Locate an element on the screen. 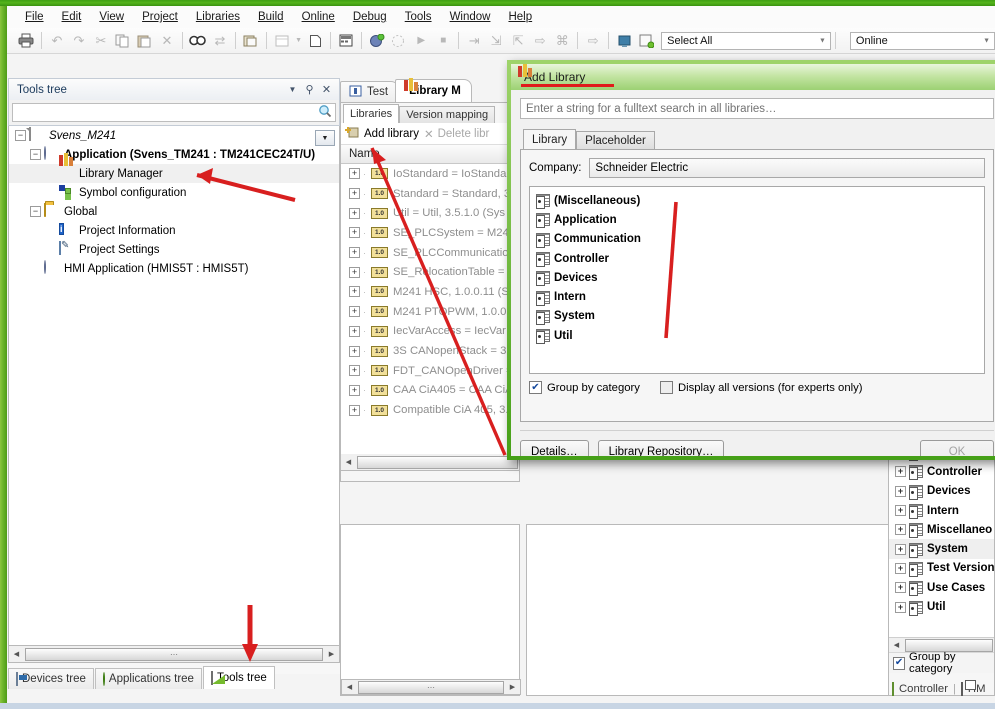 The height and width of the screenshot is (709, 995). browse-icon is located at coordinates (251, 40).